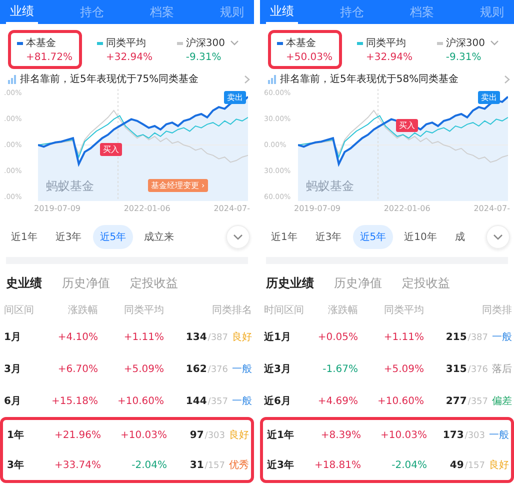  I want to click on legend-value: +32.94%, so click(129, 57).